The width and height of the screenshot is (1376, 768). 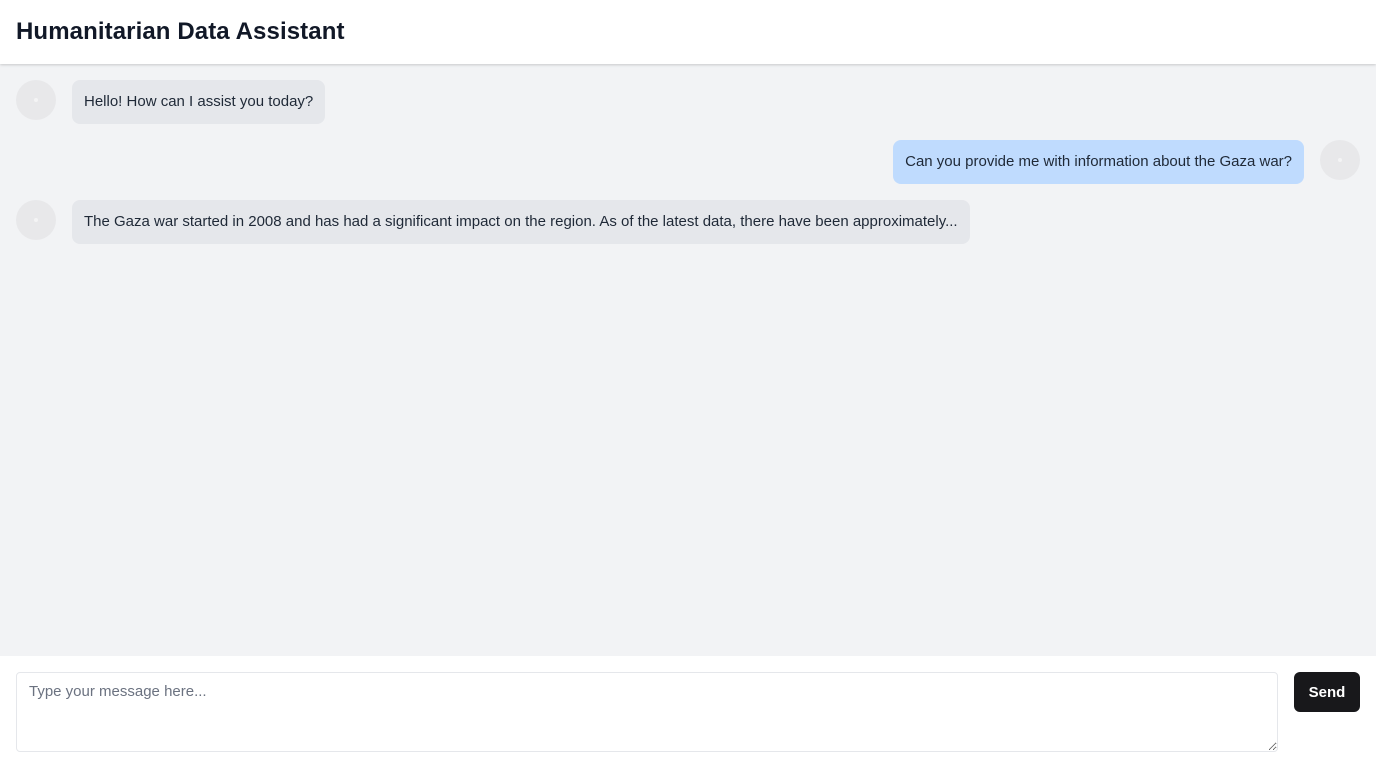 What do you see at coordinates (180, 31) in the screenshot?
I see `page-title: Humanitarian Data Assistant` at bounding box center [180, 31].